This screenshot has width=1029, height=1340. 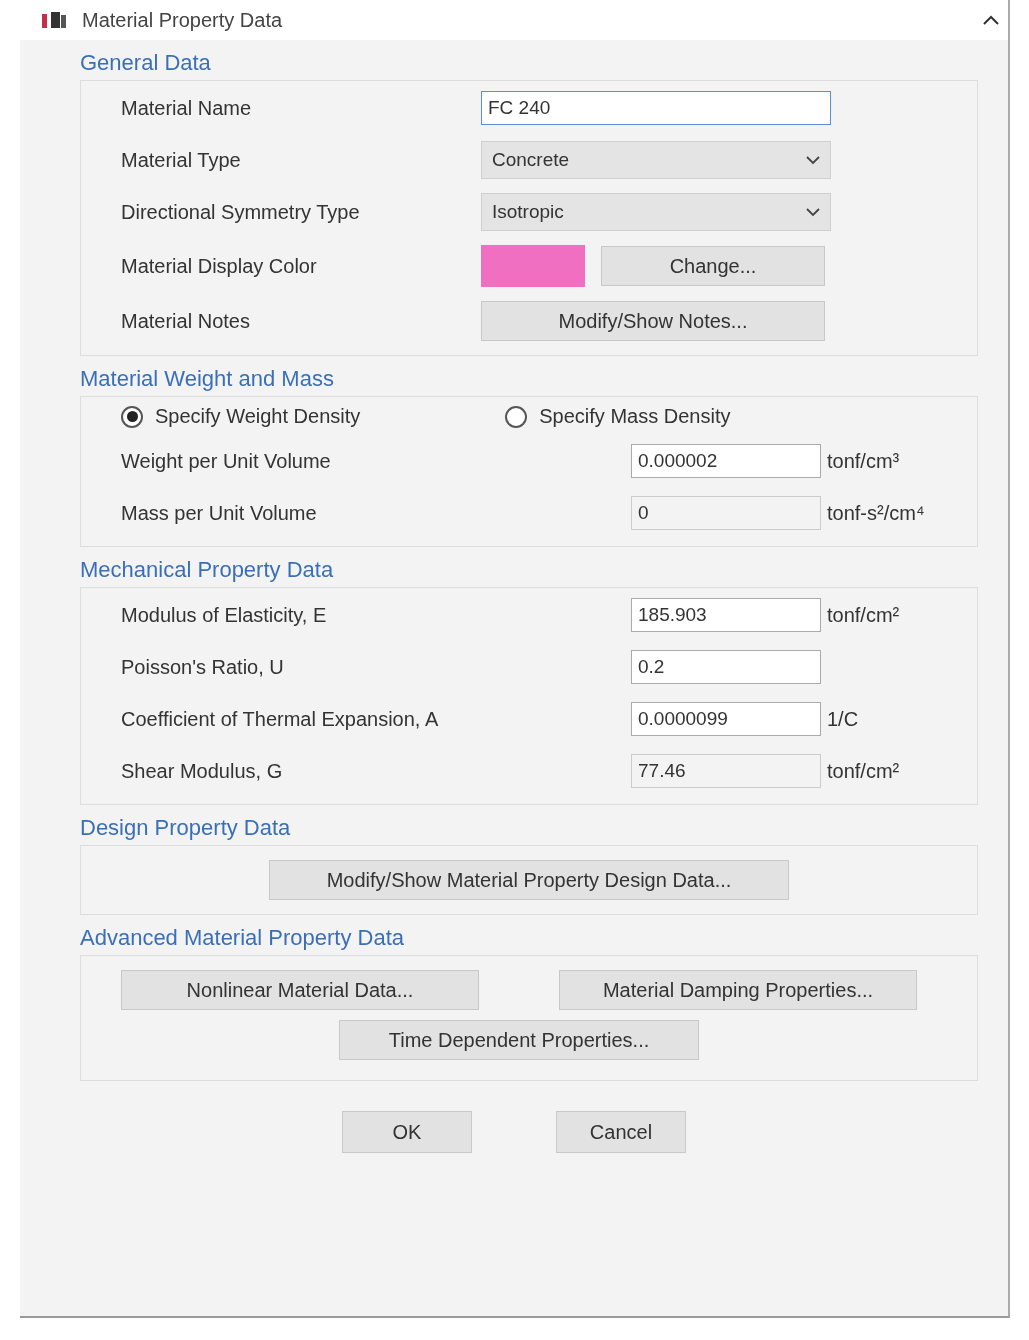 I want to click on field-label: Material Display Color, so click(x=219, y=266).